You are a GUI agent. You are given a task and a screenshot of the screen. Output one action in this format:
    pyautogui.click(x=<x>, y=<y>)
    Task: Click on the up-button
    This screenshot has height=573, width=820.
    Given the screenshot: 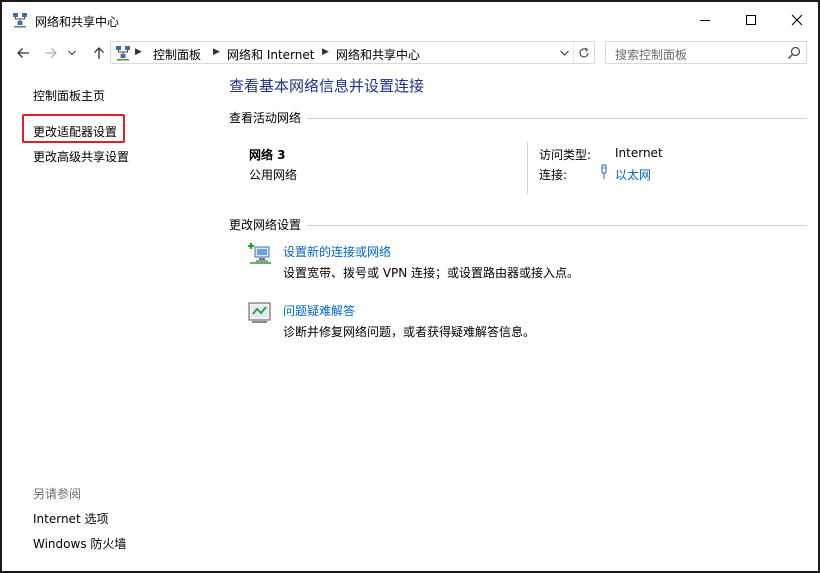 What is the action you would take?
    pyautogui.click(x=99, y=53)
    